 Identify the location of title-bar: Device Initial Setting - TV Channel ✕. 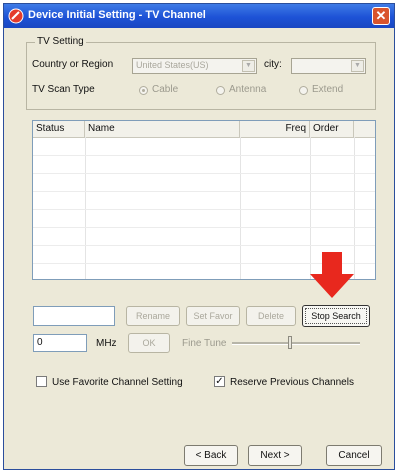
(199, 16).